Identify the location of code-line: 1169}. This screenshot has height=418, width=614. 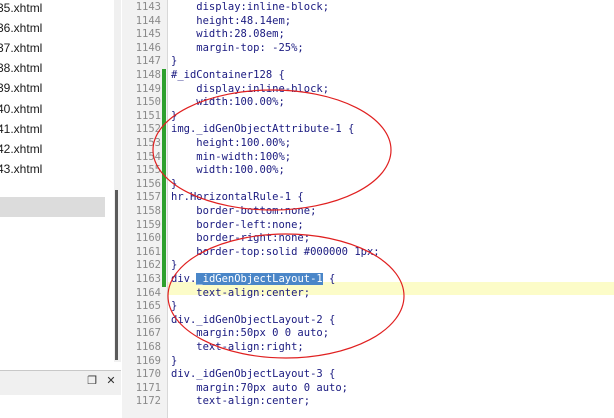
(368, 362).